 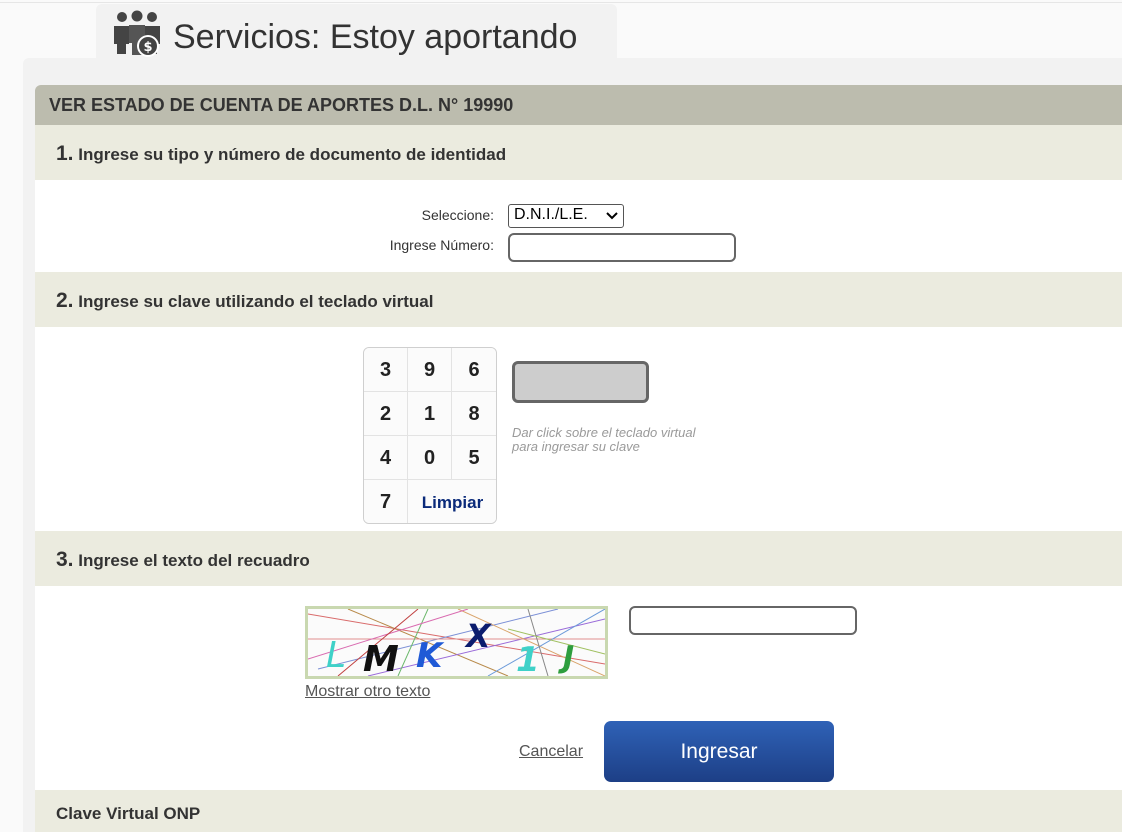 I want to click on keypad-key: 4, so click(x=386, y=458).